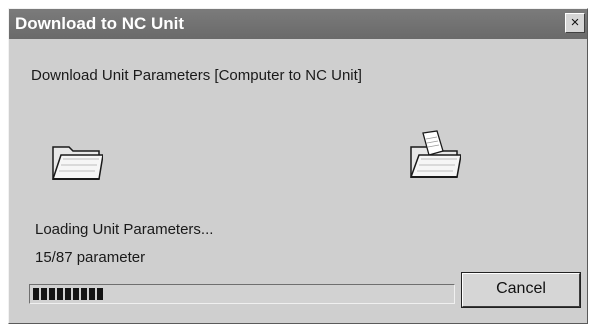 This screenshot has width=590, height=327. Describe the element at coordinates (521, 290) in the screenshot. I see `cancel-button: Cancel` at that location.